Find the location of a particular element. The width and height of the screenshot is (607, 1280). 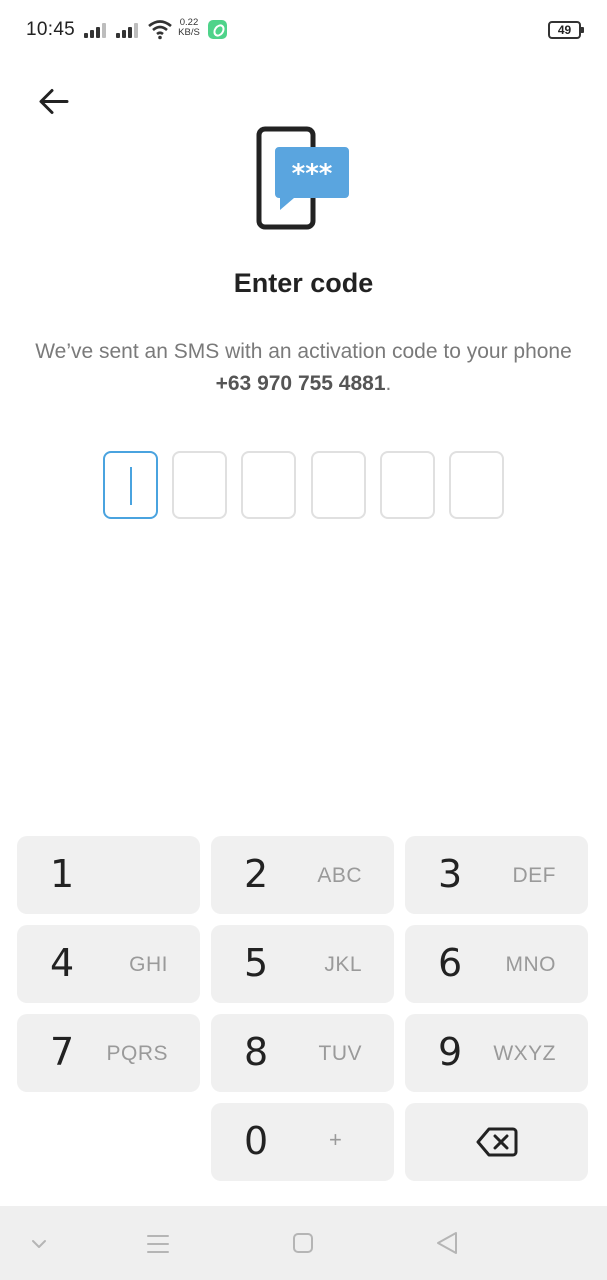

nav-collapse-button is located at coordinates (39, 1244).